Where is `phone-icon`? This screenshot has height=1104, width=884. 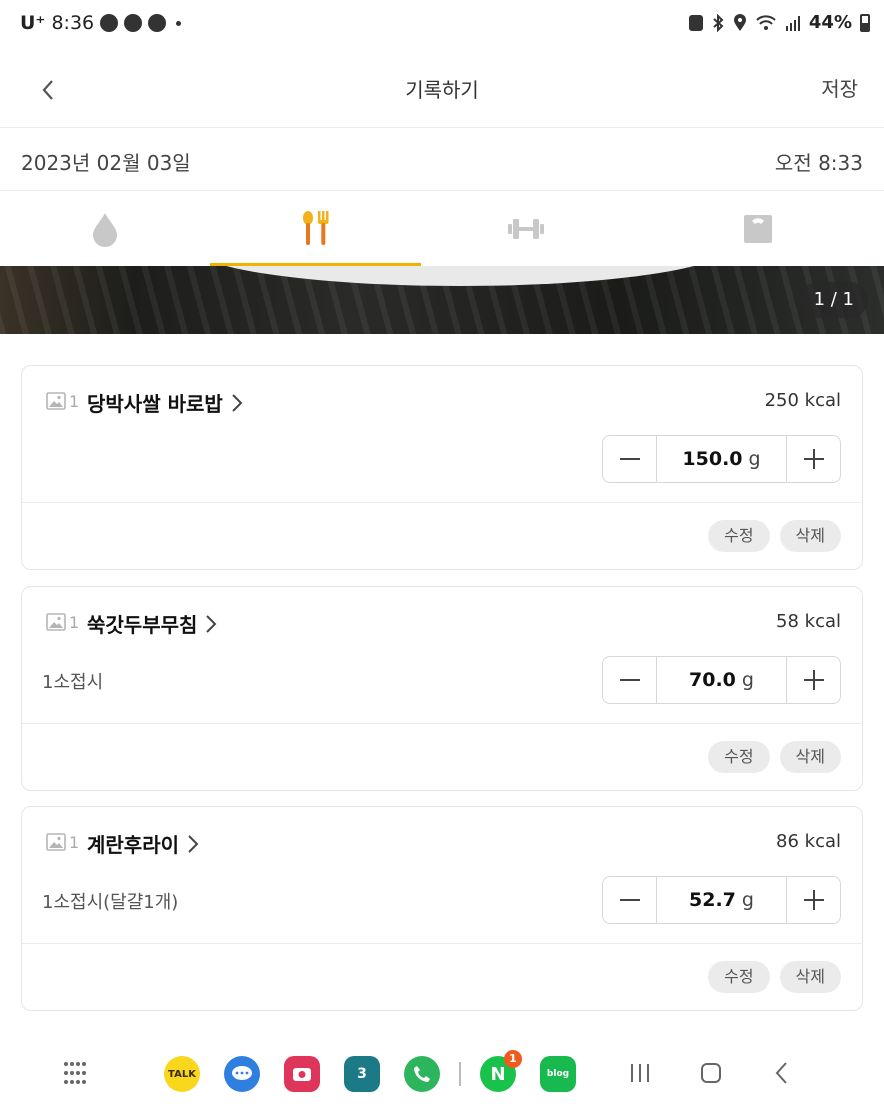 phone-icon is located at coordinates (422, 1074).